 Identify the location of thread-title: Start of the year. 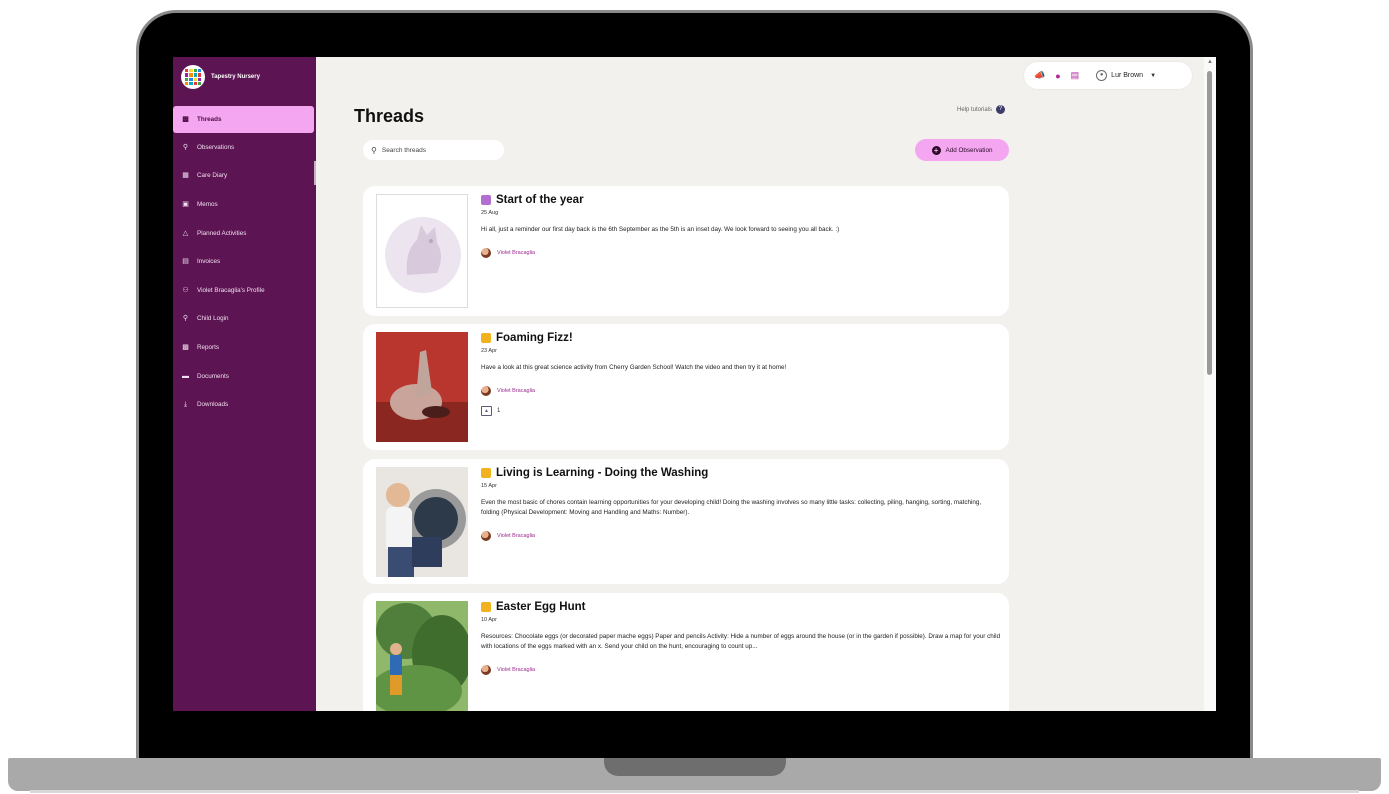
(741, 200).